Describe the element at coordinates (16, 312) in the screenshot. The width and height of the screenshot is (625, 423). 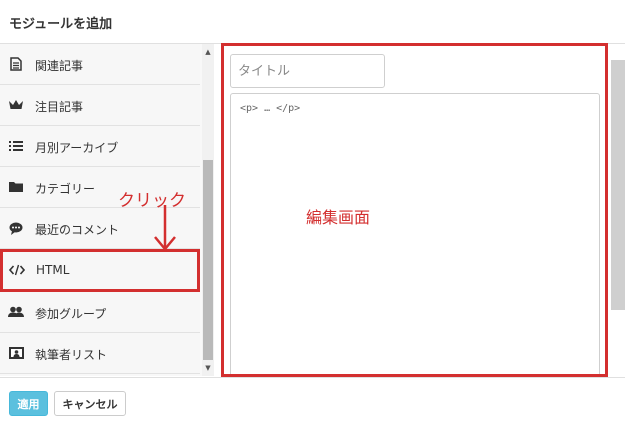
I see `users-icon` at that location.